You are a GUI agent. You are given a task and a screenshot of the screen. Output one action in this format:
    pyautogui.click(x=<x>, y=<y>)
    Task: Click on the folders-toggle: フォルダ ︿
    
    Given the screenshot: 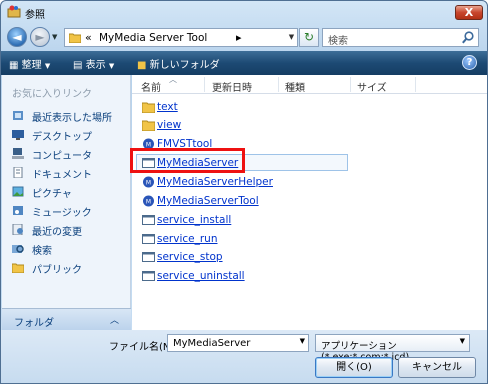 What is the action you would take?
    pyautogui.click(x=66, y=319)
    